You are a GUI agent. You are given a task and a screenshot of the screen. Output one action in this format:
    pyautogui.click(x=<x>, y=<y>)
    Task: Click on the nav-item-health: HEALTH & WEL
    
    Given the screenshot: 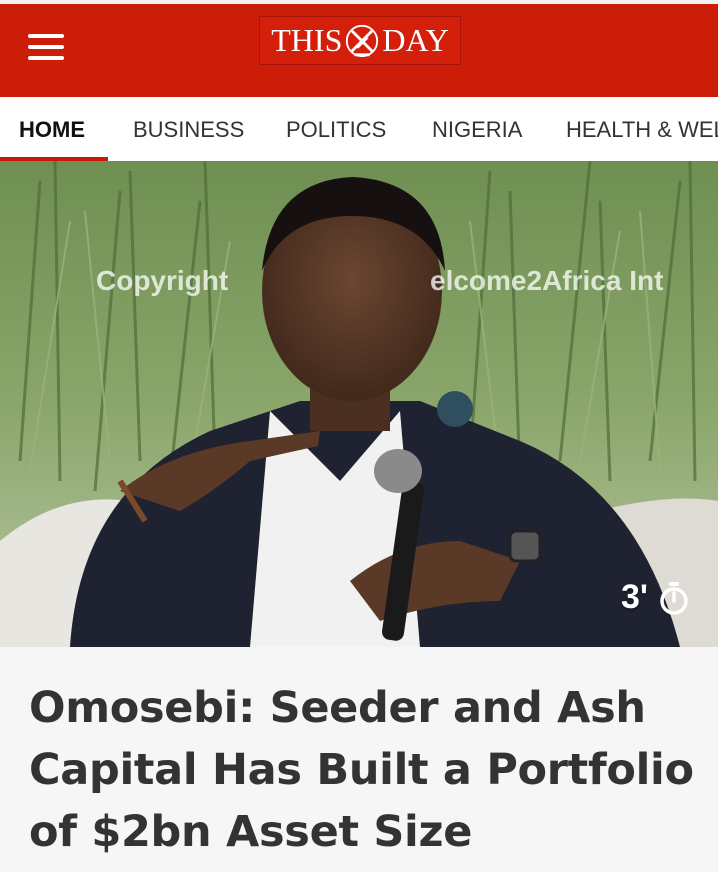 What is the action you would take?
    pyautogui.click(x=642, y=130)
    